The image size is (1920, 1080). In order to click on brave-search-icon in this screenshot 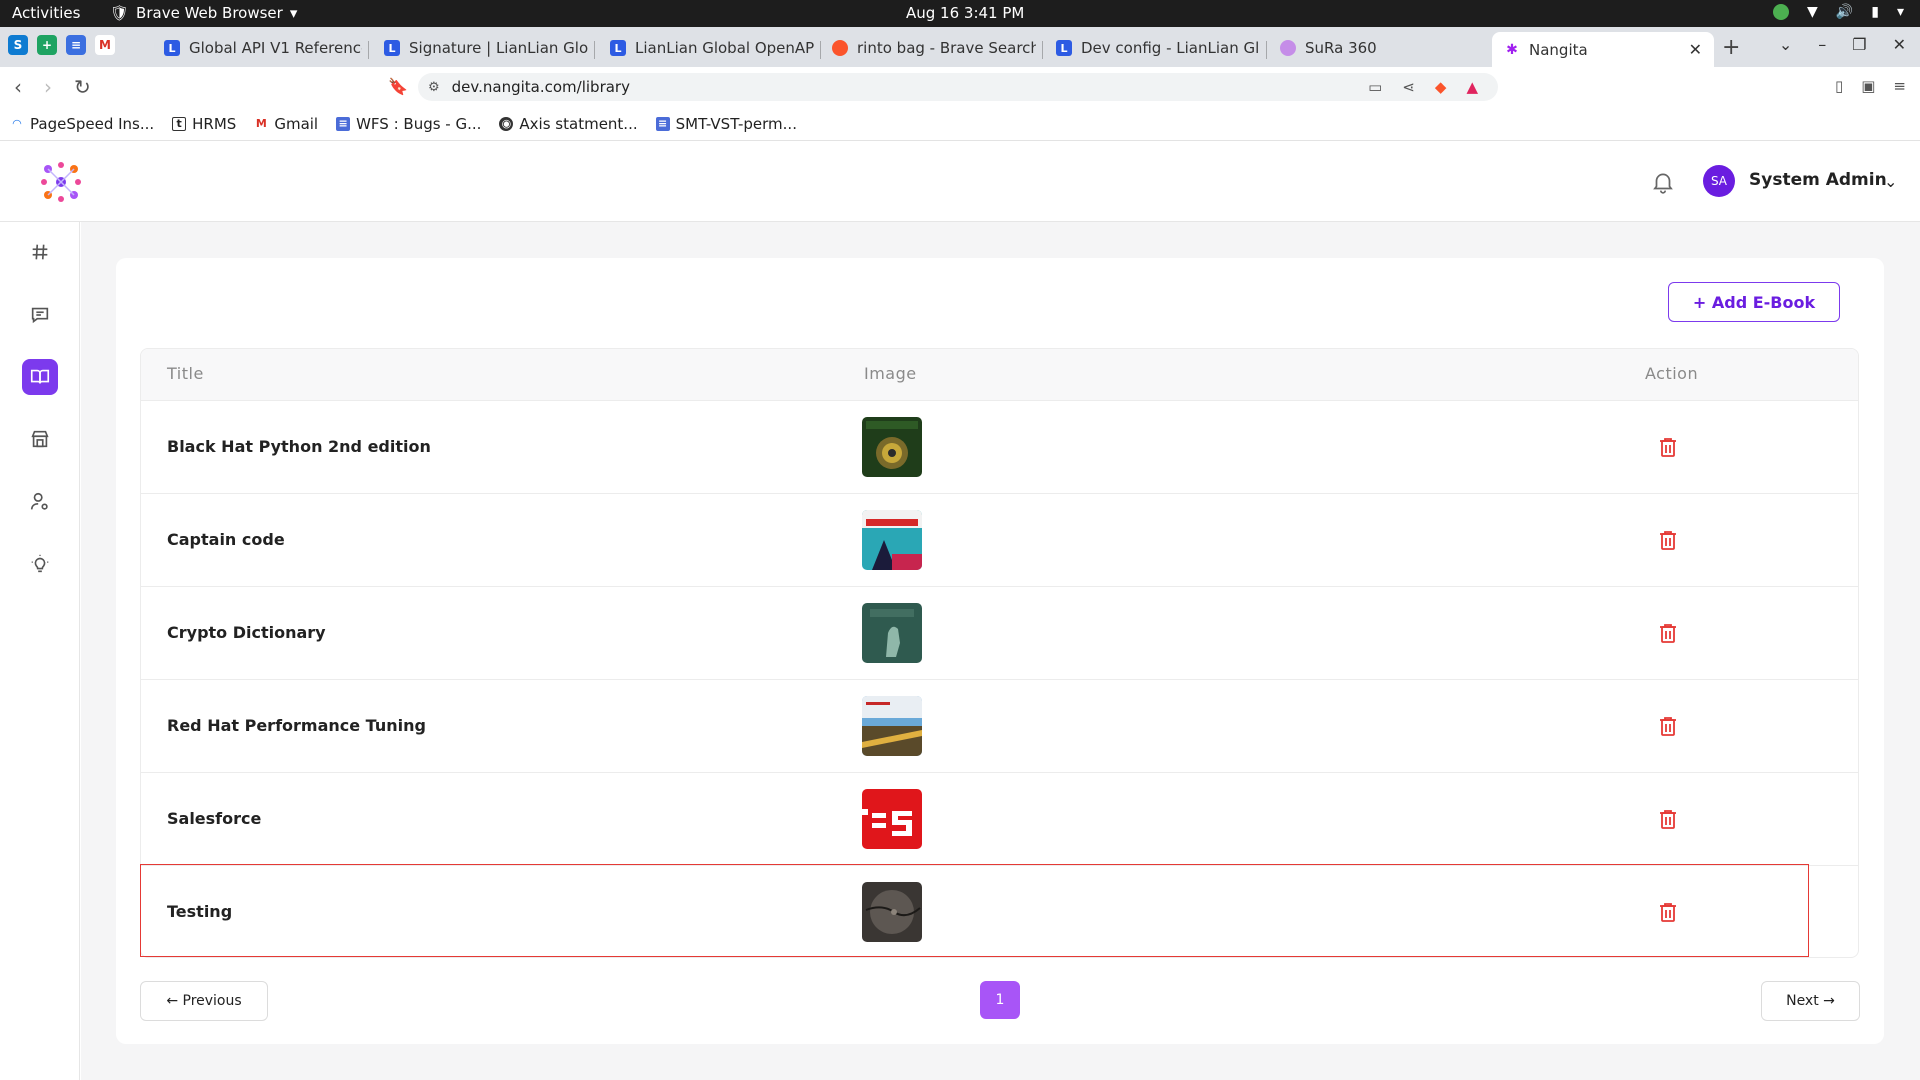, I will do `click(840, 48)`.